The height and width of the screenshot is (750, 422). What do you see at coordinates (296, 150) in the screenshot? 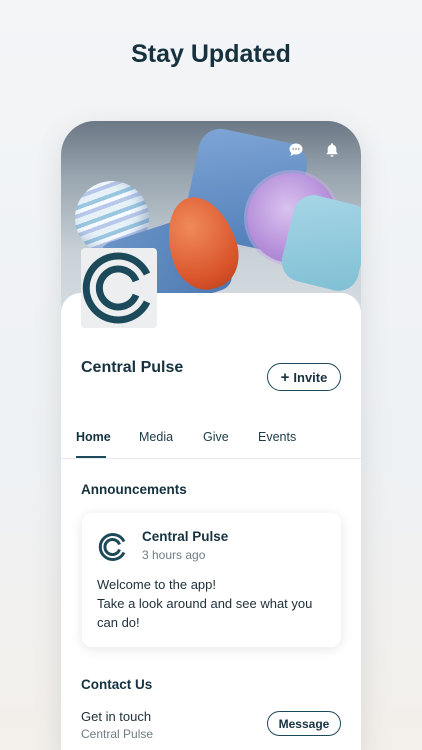
I see `chat-icon` at bounding box center [296, 150].